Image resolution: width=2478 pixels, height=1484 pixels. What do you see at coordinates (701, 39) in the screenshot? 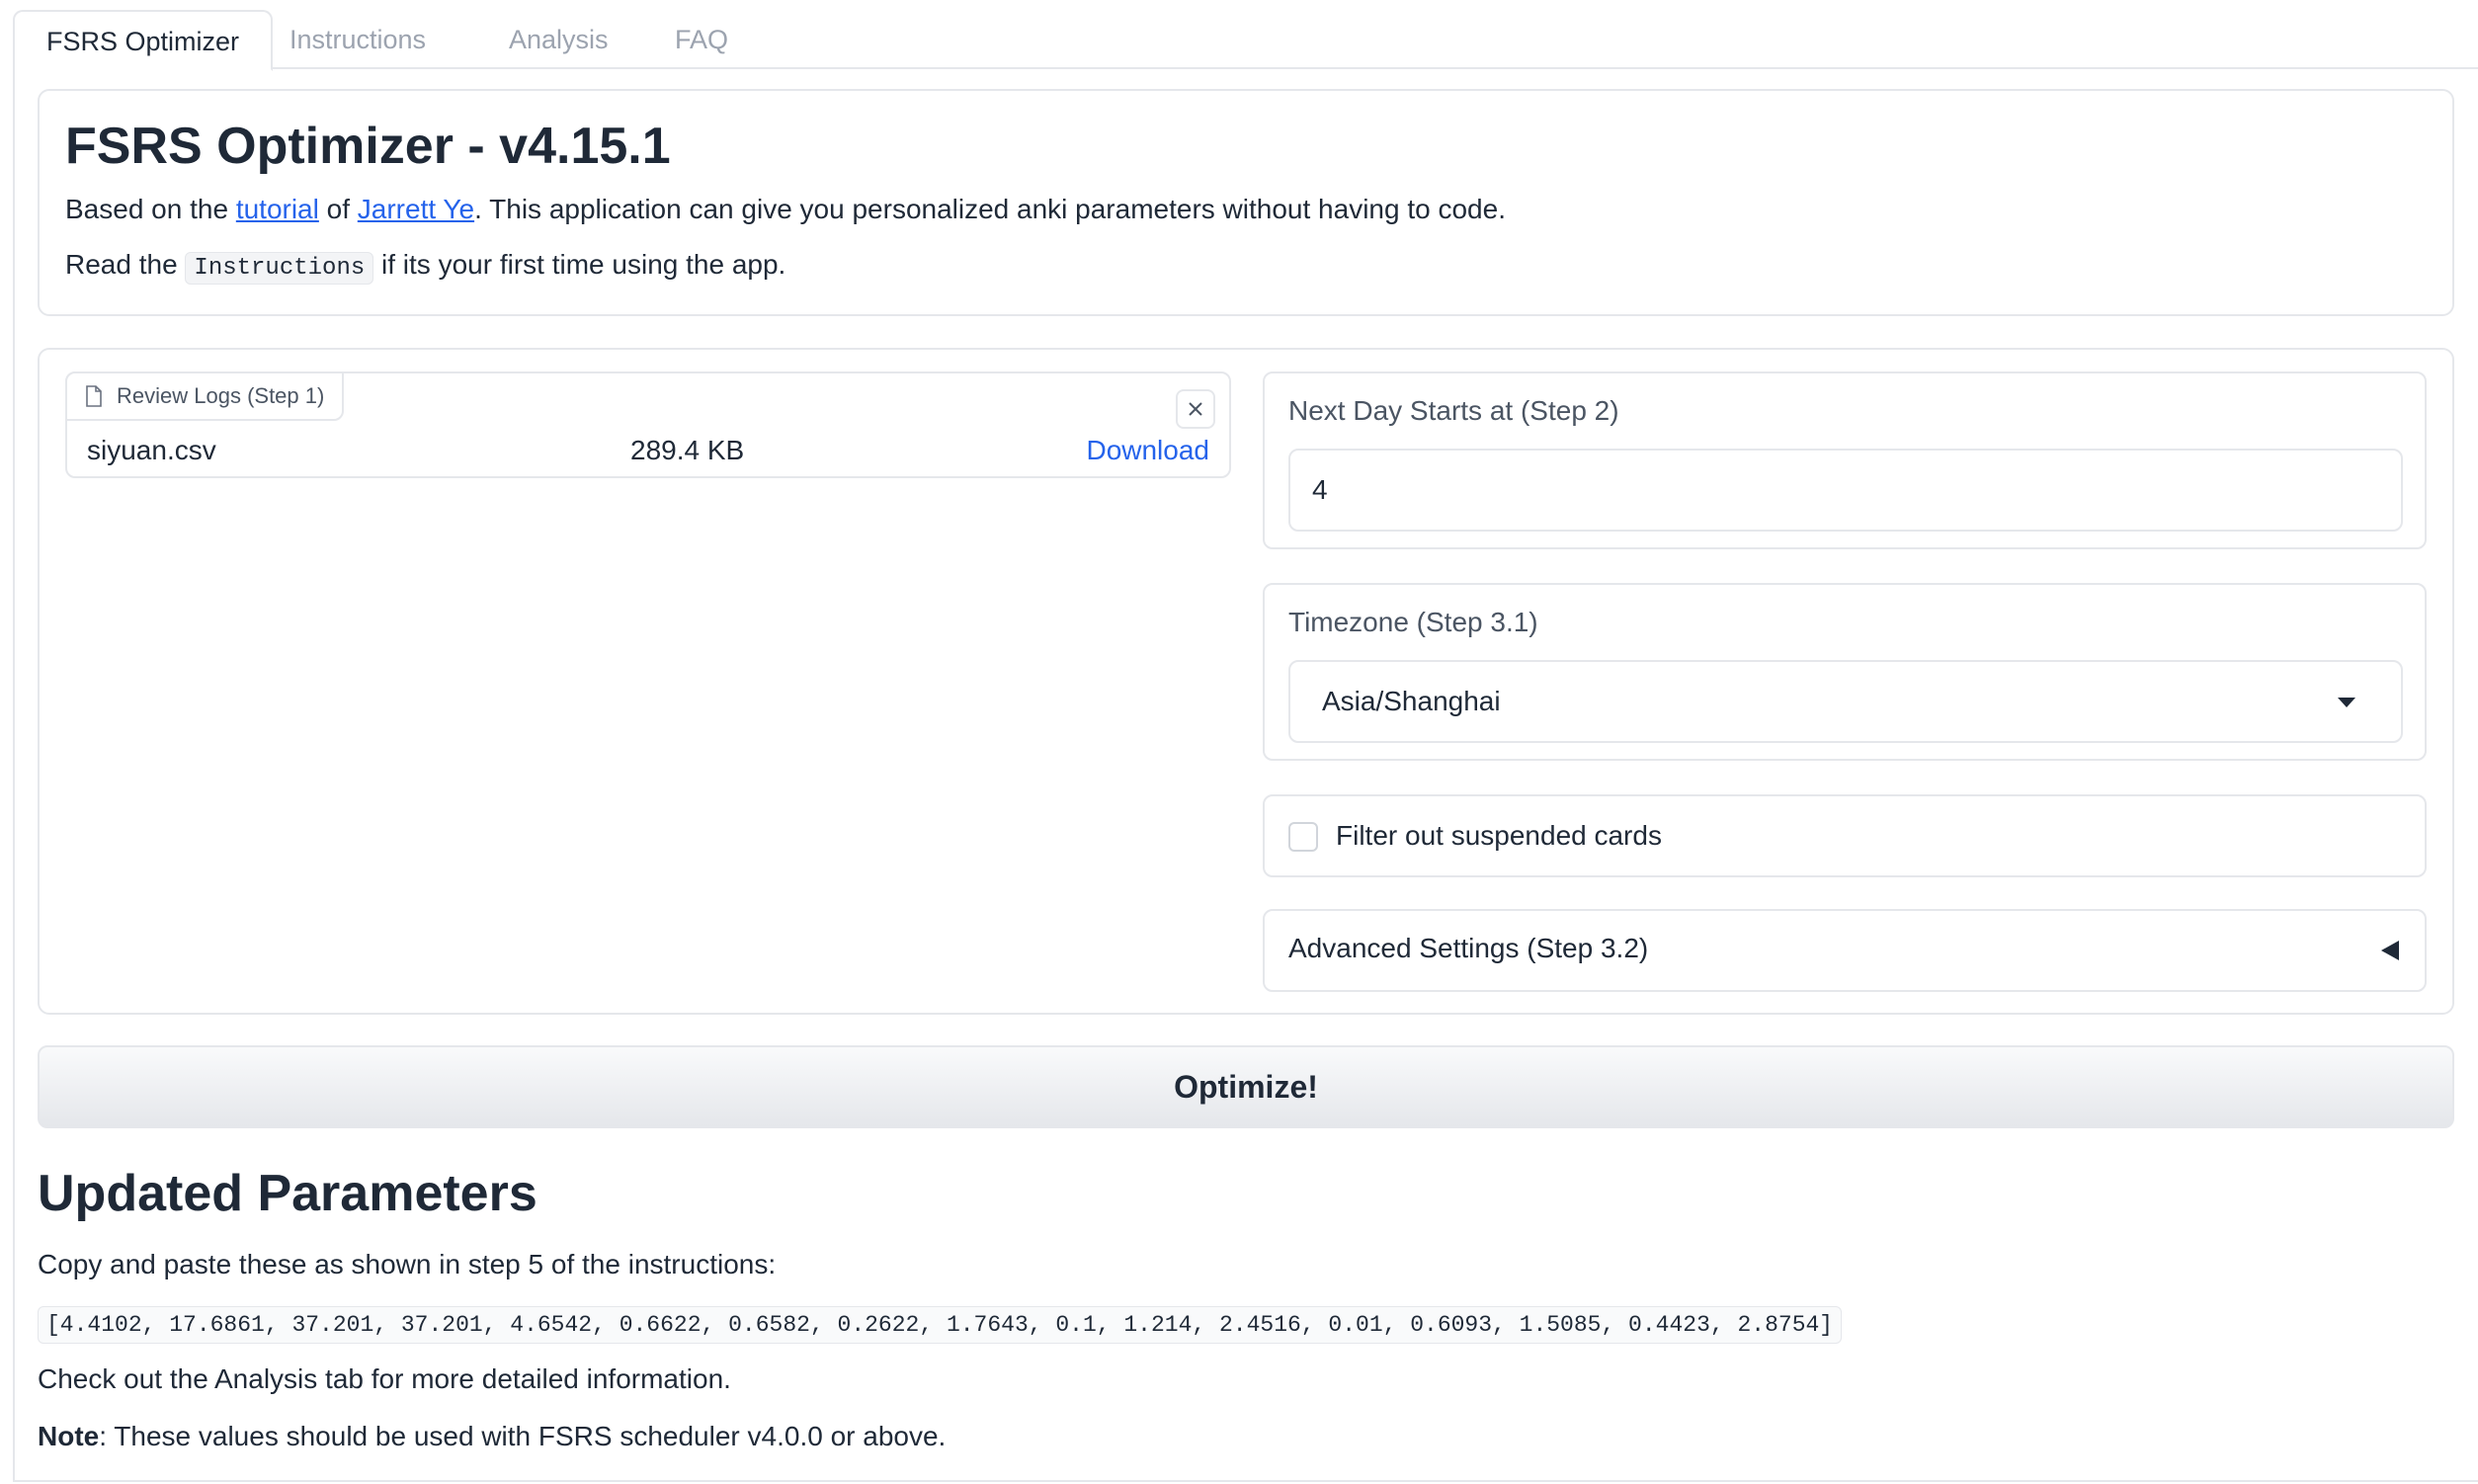
I see `tab-faq: FAQ` at bounding box center [701, 39].